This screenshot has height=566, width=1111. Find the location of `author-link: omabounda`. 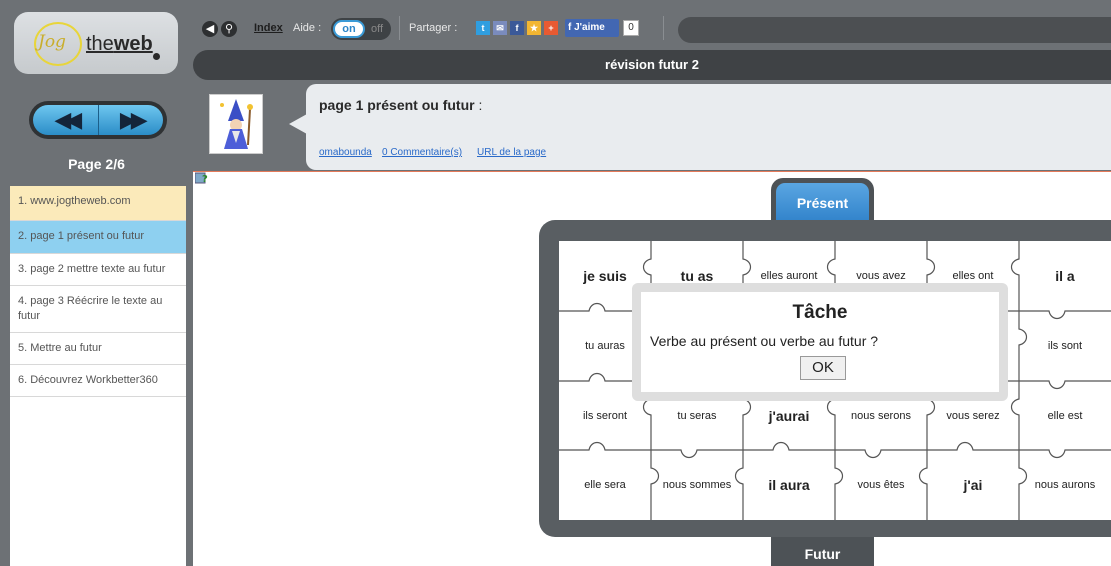

author-link: omabounda is located at coordinates (345, 152).